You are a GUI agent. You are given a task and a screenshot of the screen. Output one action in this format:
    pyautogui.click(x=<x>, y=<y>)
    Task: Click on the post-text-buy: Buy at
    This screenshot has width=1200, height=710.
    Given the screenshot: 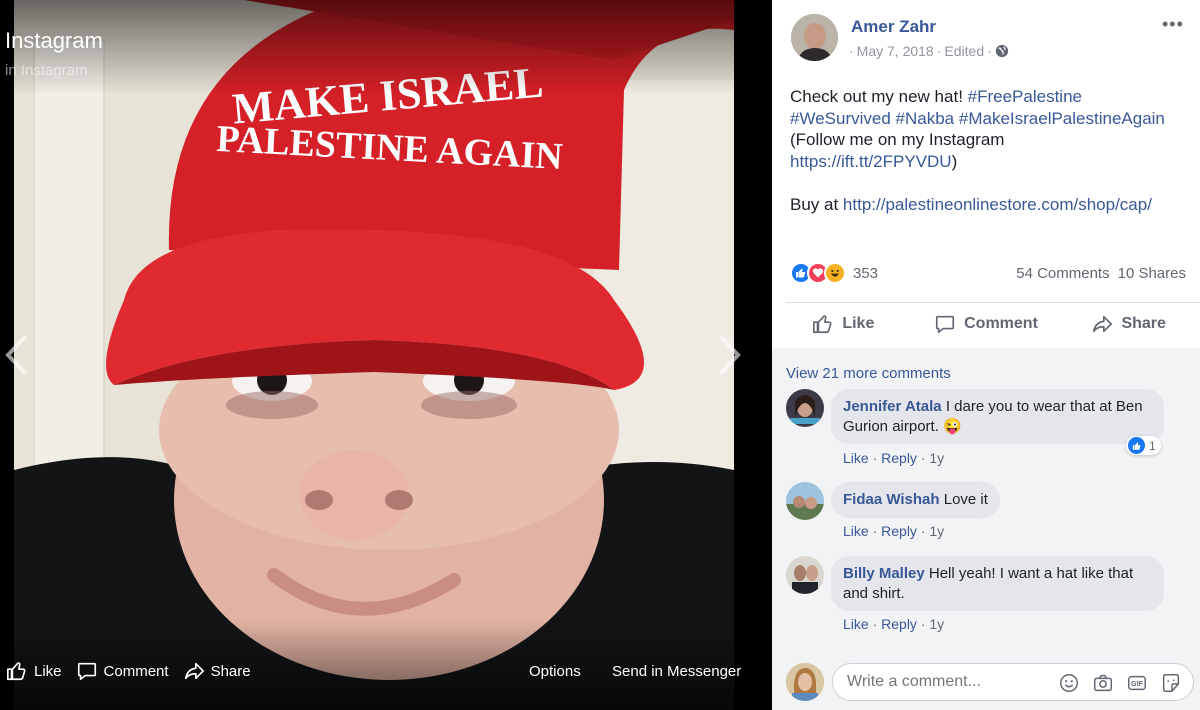 What is the action you would take?
    pyautogui.click(x=816, y=204)
    